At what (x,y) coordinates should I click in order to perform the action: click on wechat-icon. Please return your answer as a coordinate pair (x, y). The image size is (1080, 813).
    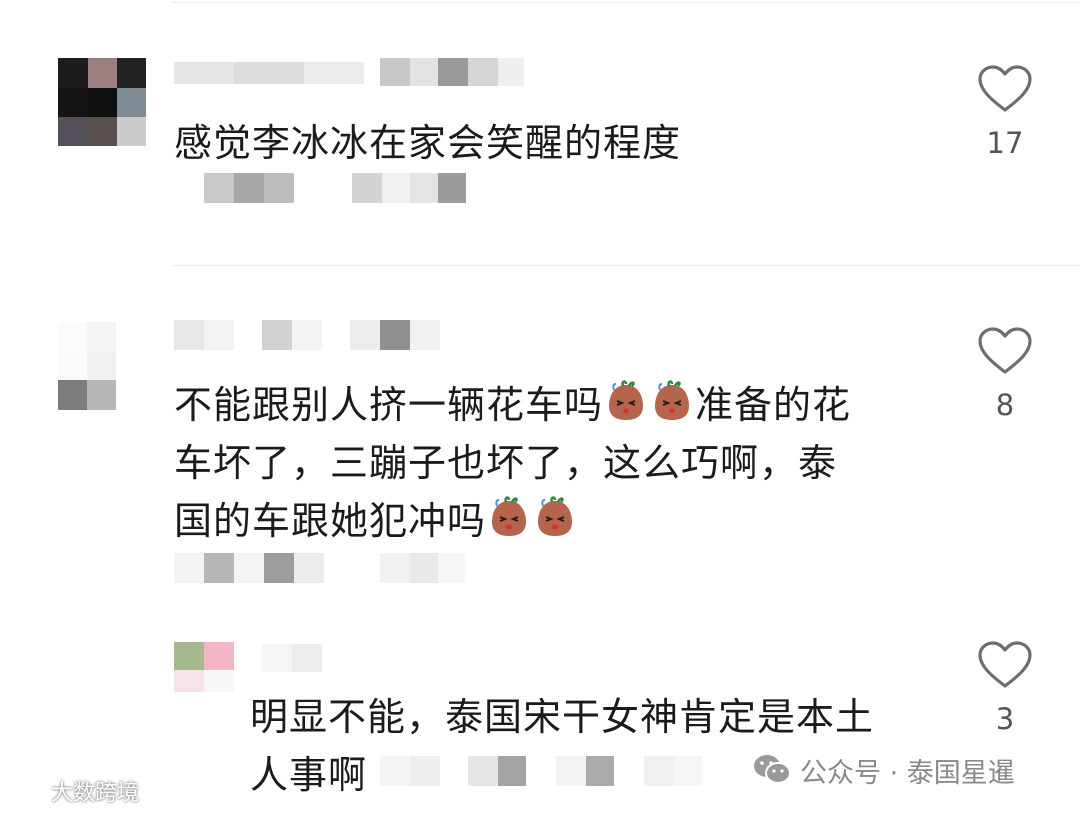
    Looking at the image, I should click on (772, 774).